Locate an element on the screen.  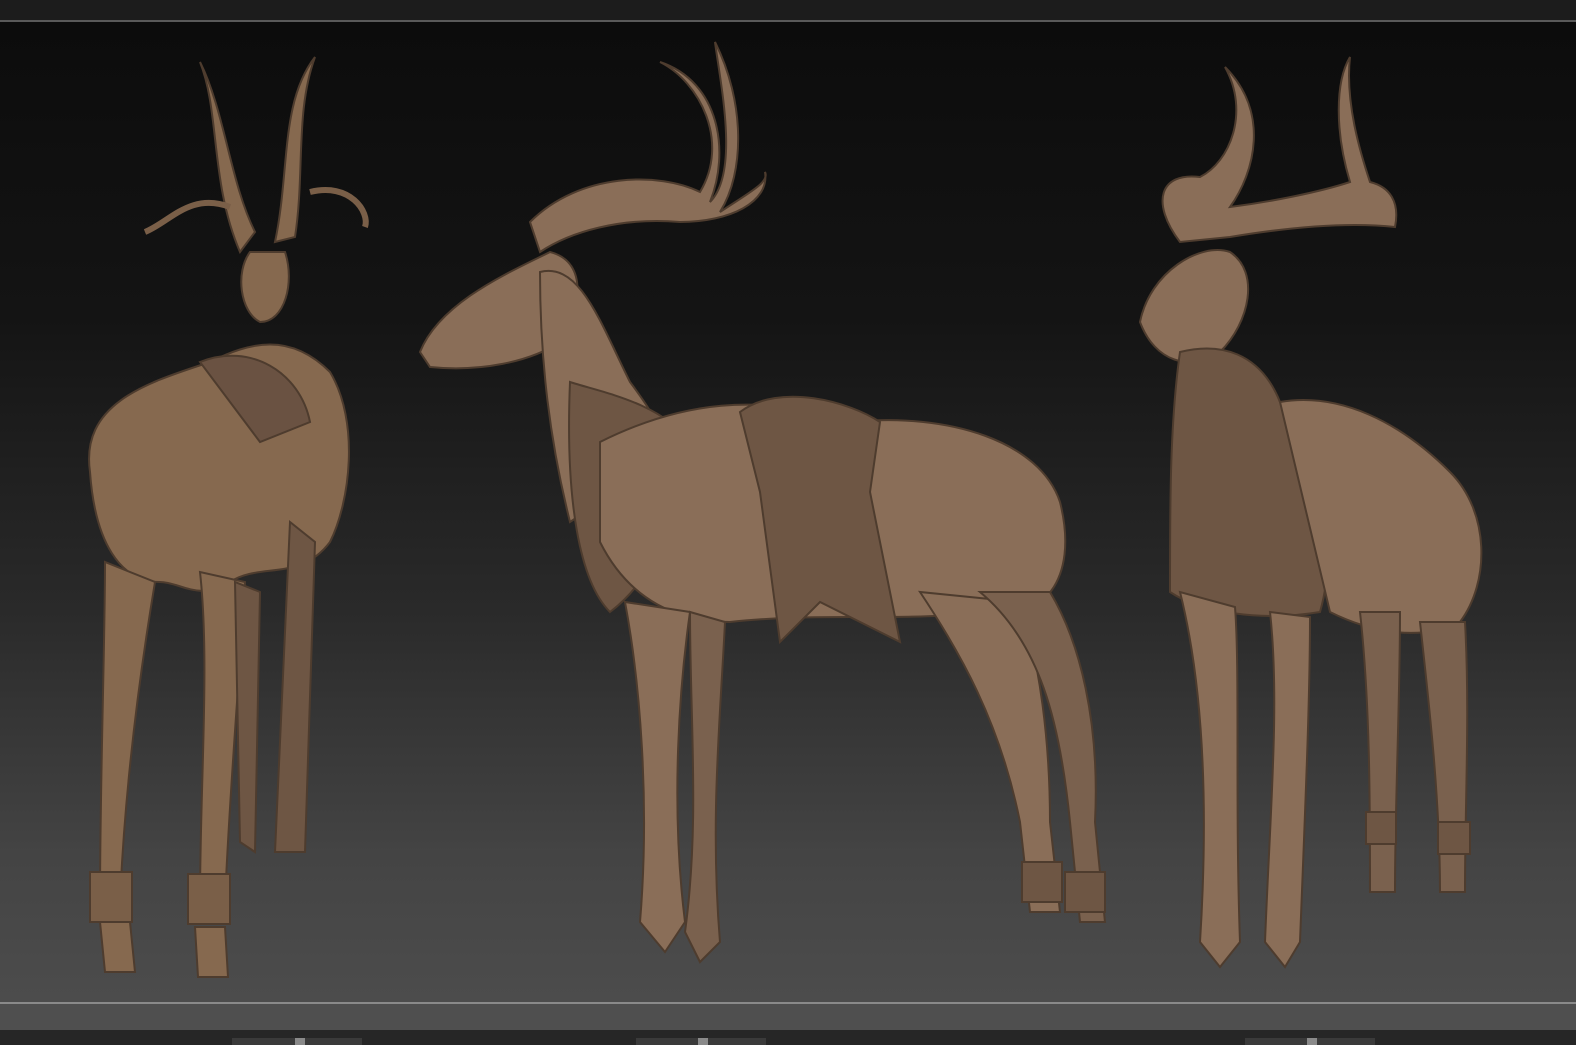
leg-back-left is located at coordinates (127, 731).